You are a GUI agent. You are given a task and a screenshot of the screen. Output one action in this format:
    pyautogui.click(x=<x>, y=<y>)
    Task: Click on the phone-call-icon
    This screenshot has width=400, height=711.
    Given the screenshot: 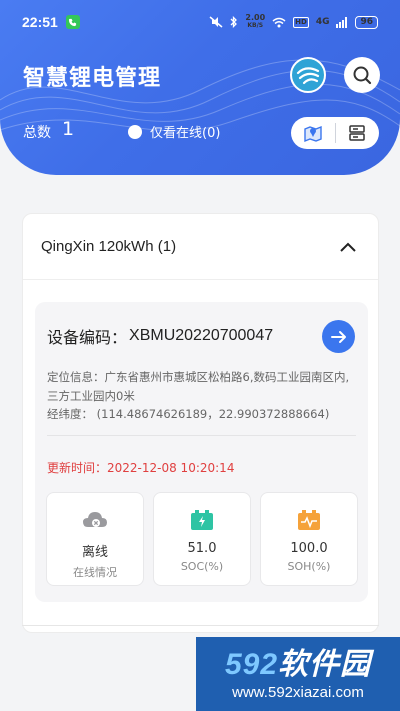 What is the action you would take?
    pyautogui.click(x=72, y=22)
    